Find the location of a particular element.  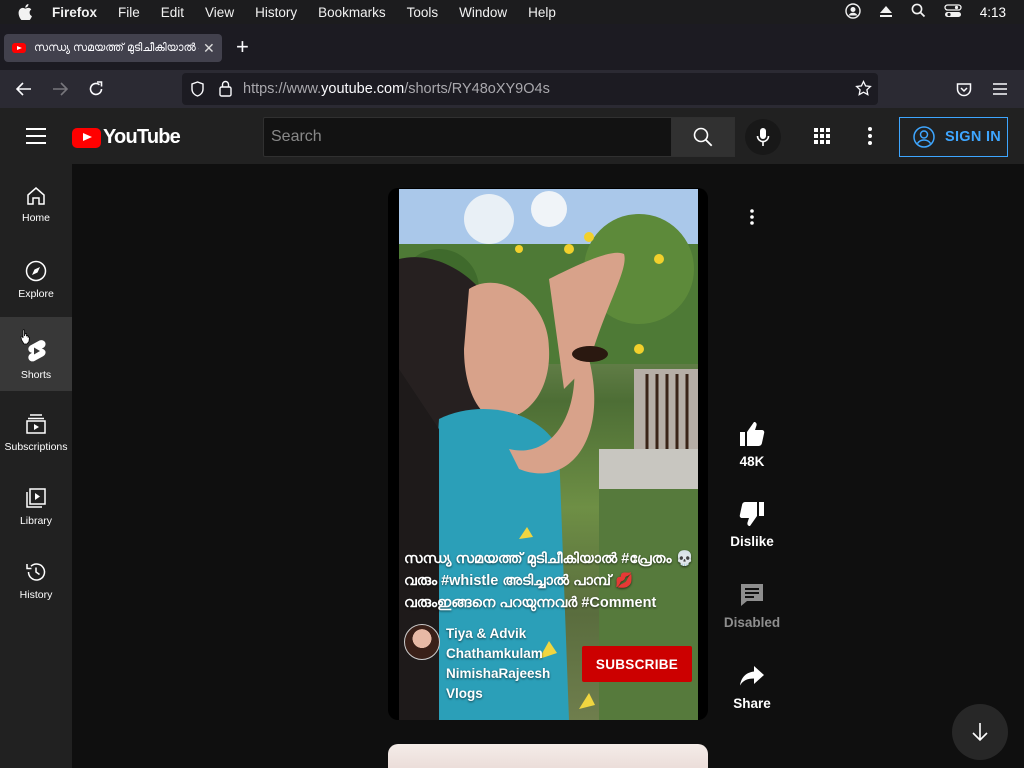

share-button: Share is located at coordinates (752, 686).